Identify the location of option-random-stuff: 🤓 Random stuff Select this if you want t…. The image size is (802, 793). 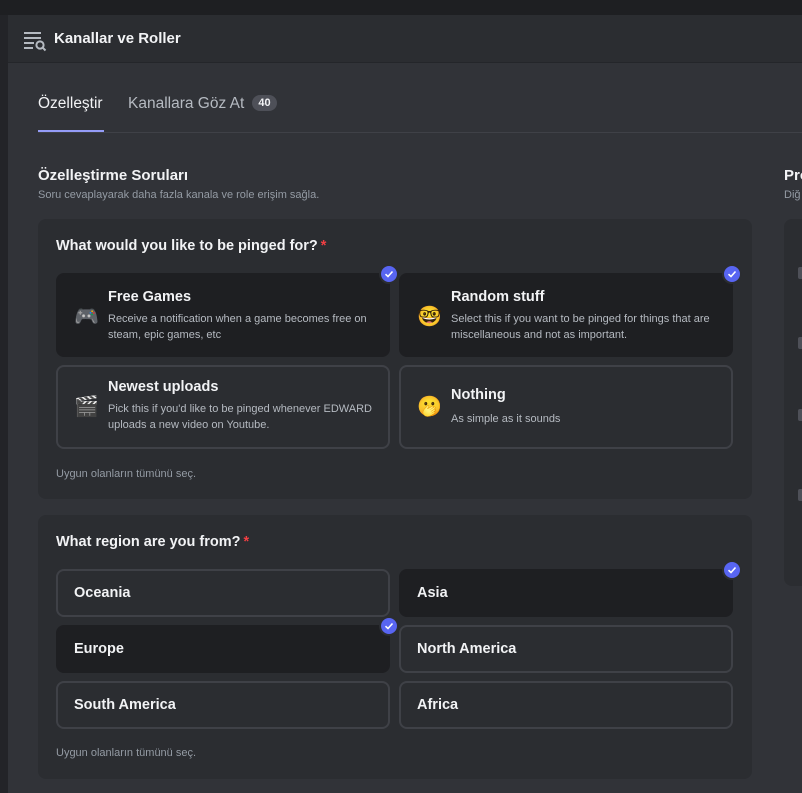
(566, 315).